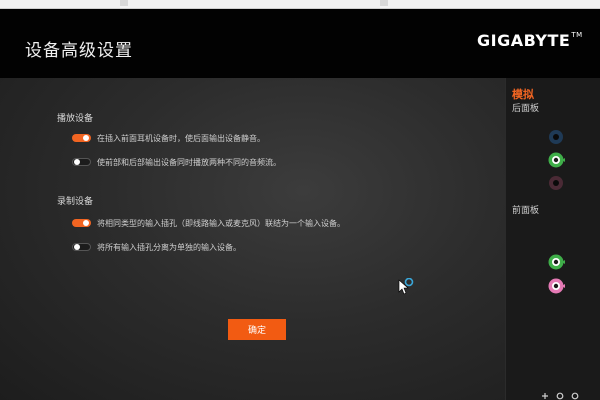  What do you see at coordinates (556, 262) in the screenshot?
I see `front-jack-green-icon` at bounding box center [556, 262].